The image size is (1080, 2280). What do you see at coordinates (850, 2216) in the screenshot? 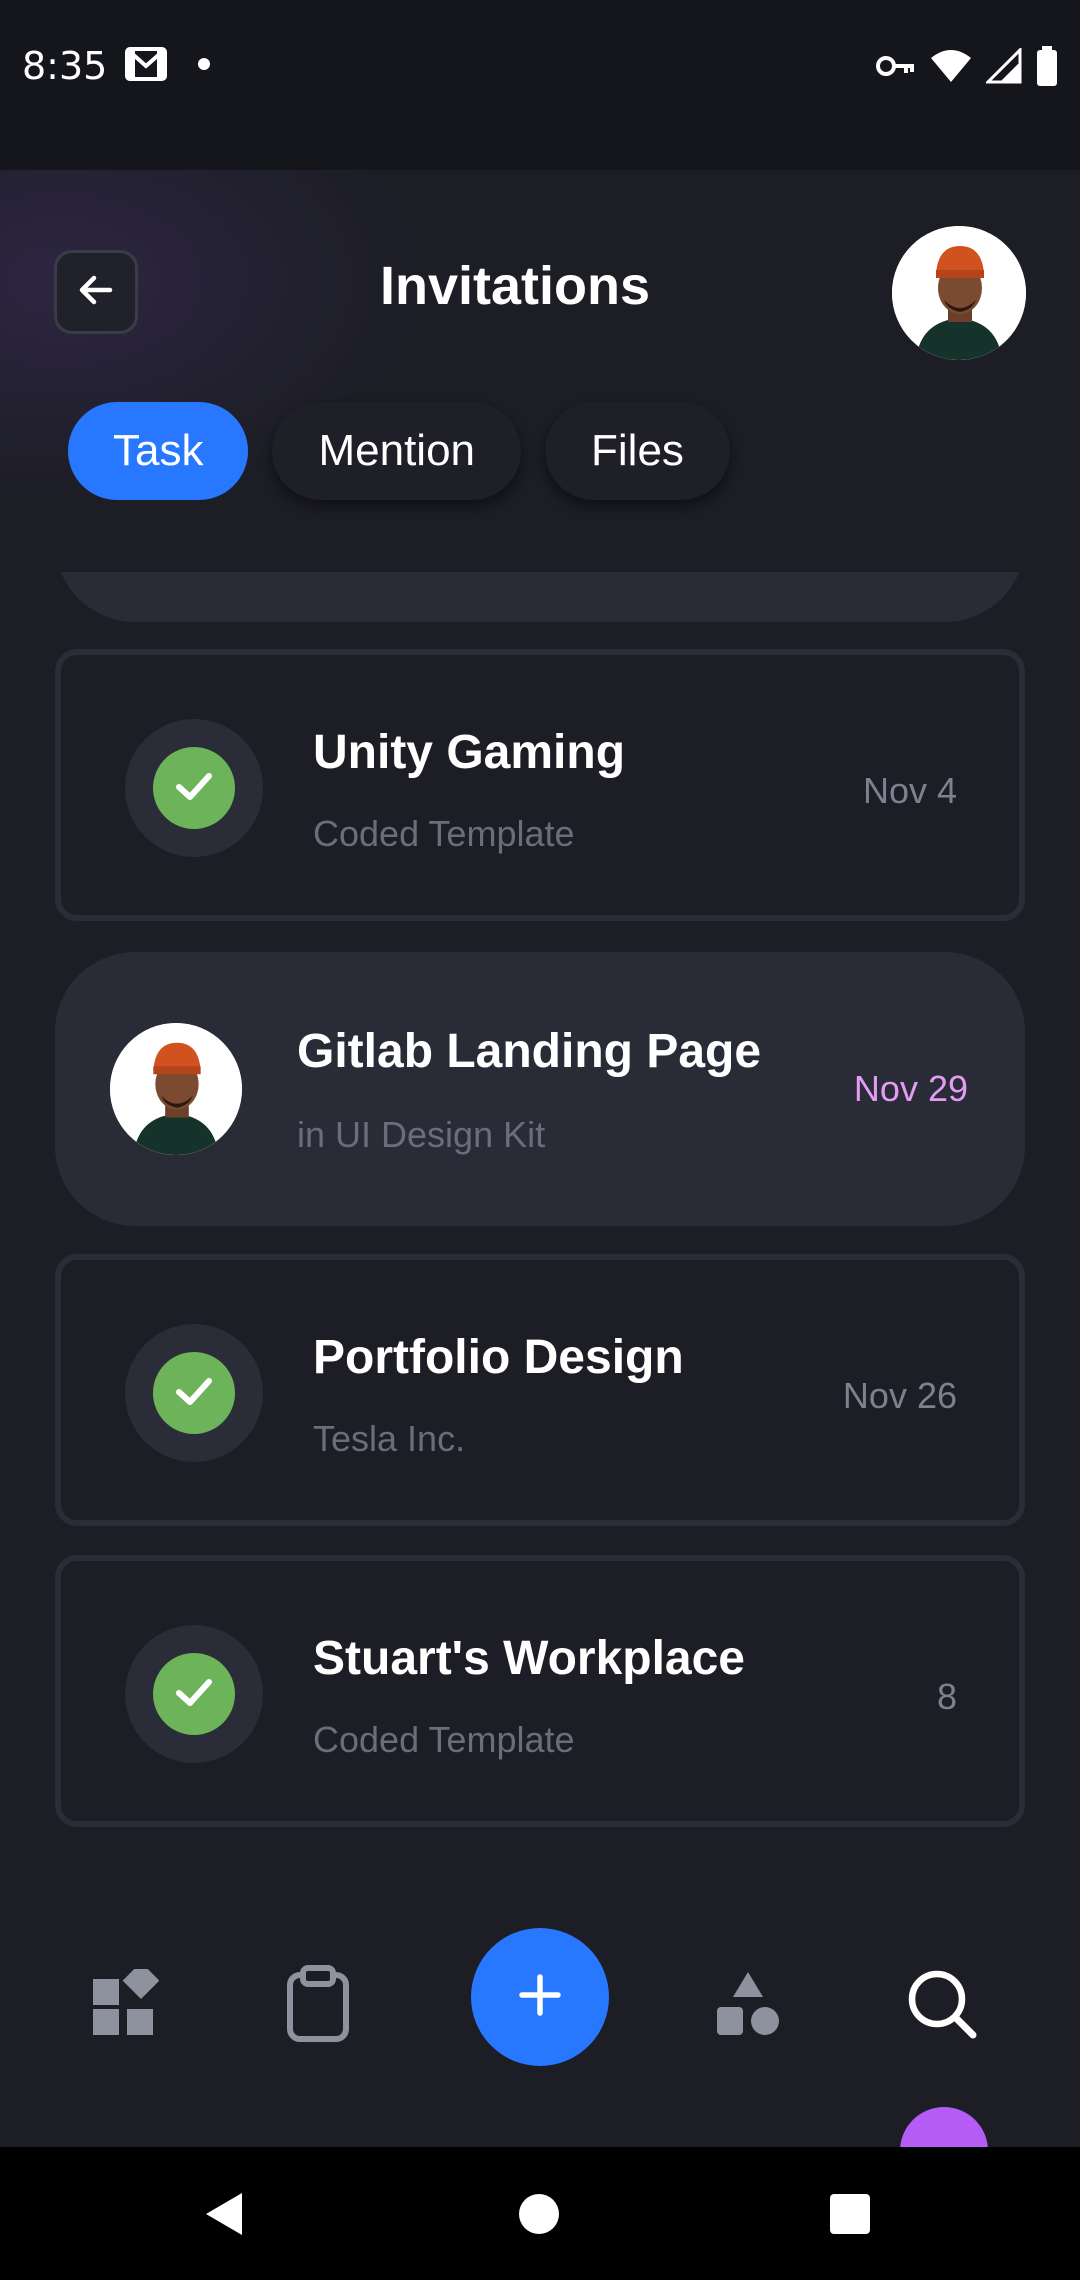
I see `recents-square-icon` at bounding box center [850, 2216].